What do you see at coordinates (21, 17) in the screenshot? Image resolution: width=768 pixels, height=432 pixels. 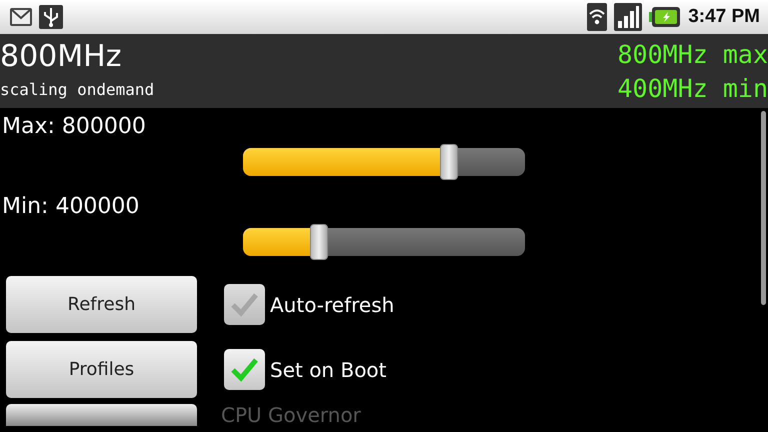 I see `mail-icon` at bounding box center [21, 17].